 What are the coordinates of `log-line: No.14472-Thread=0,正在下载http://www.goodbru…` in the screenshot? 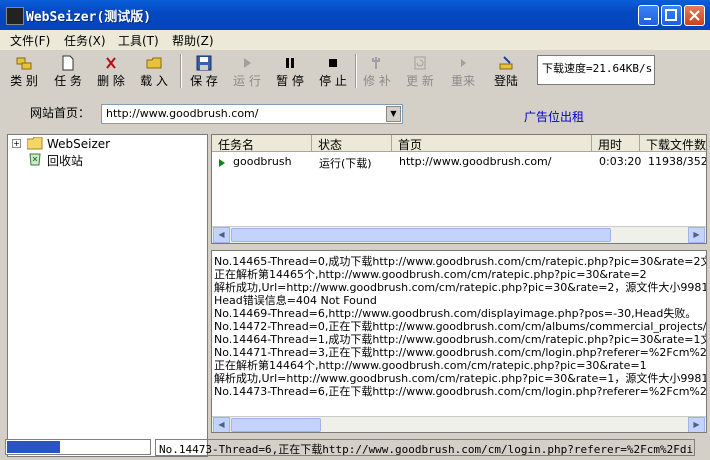 It's located at (460, 326).